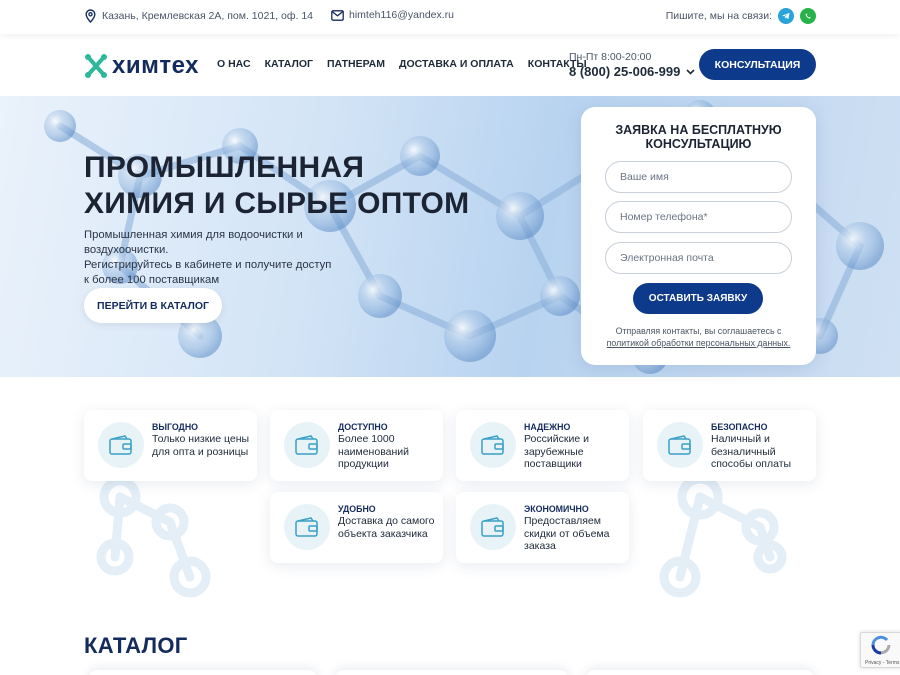 The image size is (900, 675). What do you see at coordinates (153, 305) in the screenshot?
I see `go-to-catalog-button: ПЕРЕЙТИ В КАТАЛОГ` at bounding box center [153, 305].